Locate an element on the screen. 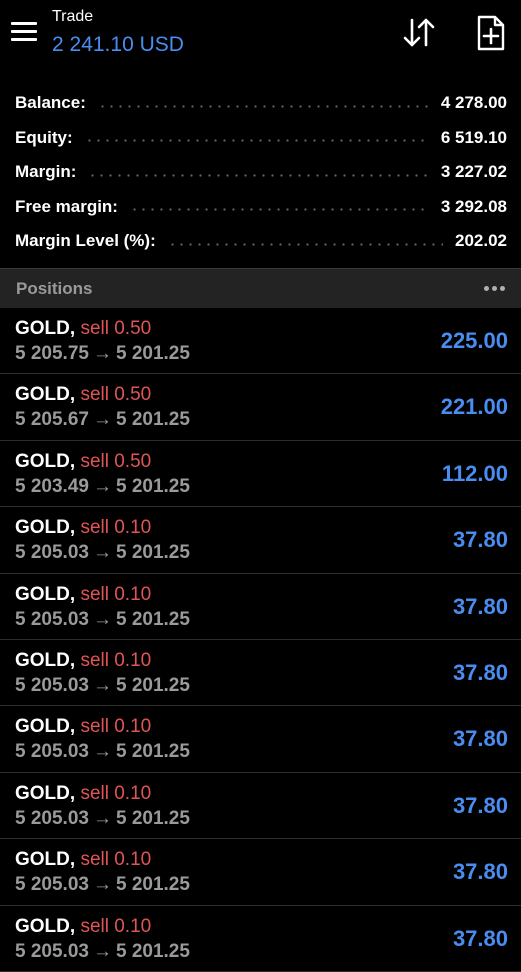  account-row-free-margin: Free margin: 3 292.08 is located at coordinates (260, 207).